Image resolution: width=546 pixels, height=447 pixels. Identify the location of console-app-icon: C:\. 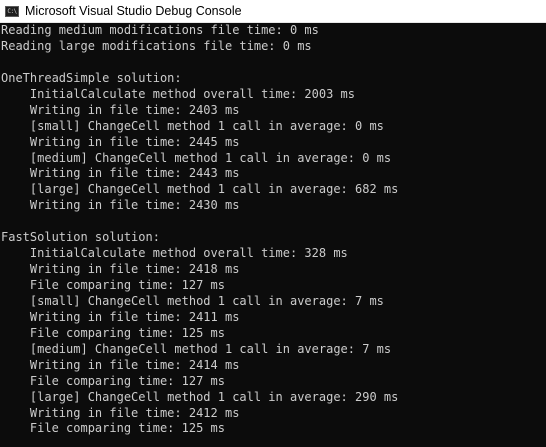
(12, 11).